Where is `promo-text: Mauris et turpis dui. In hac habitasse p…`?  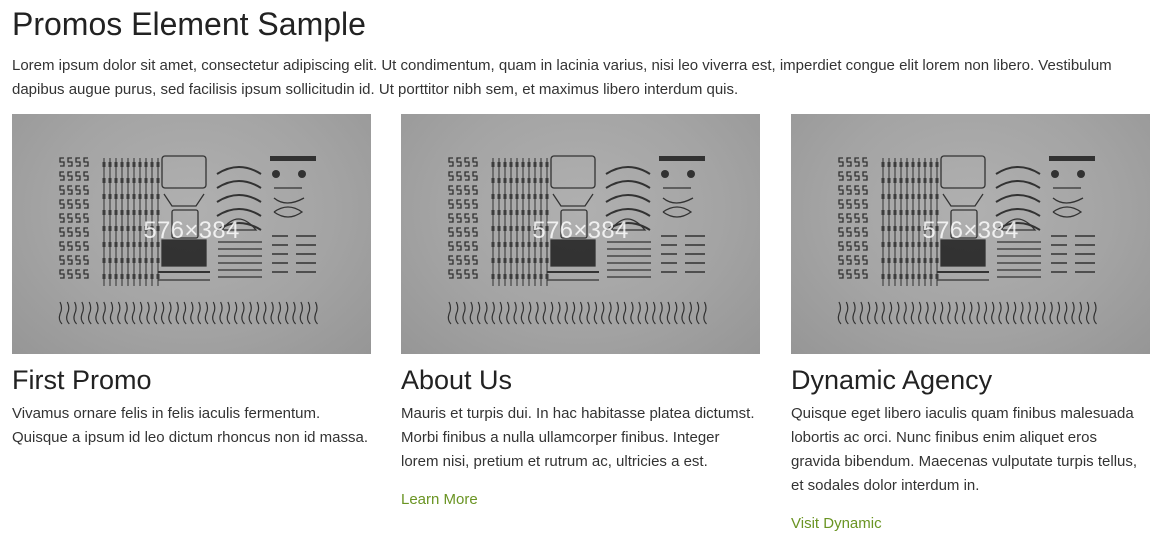
promo-text: Mauris et turpis dui. In hac habitasse p… is located at coordinates (578, 437).